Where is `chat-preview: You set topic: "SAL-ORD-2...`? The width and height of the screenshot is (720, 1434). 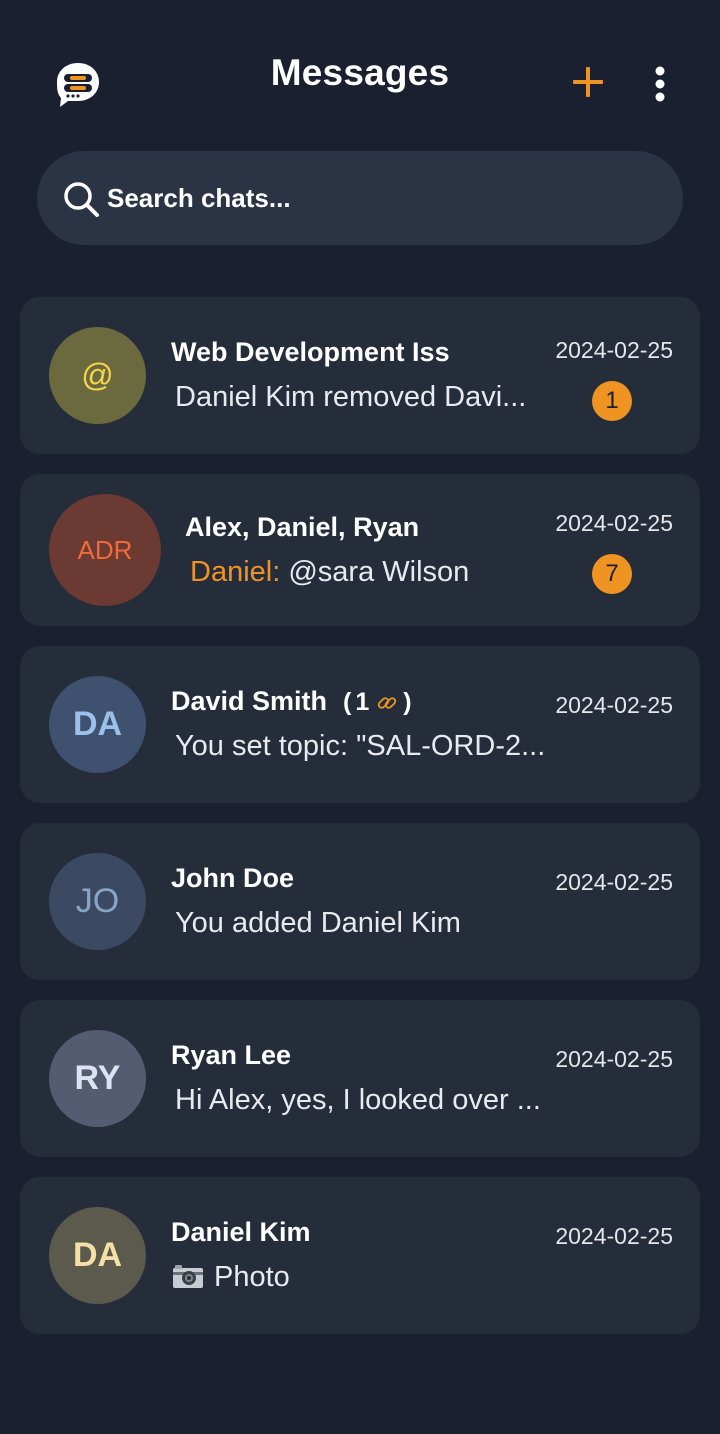 chat-preview: You set topic: "SAL-ORD-2... is located at coordinates (360, 746).